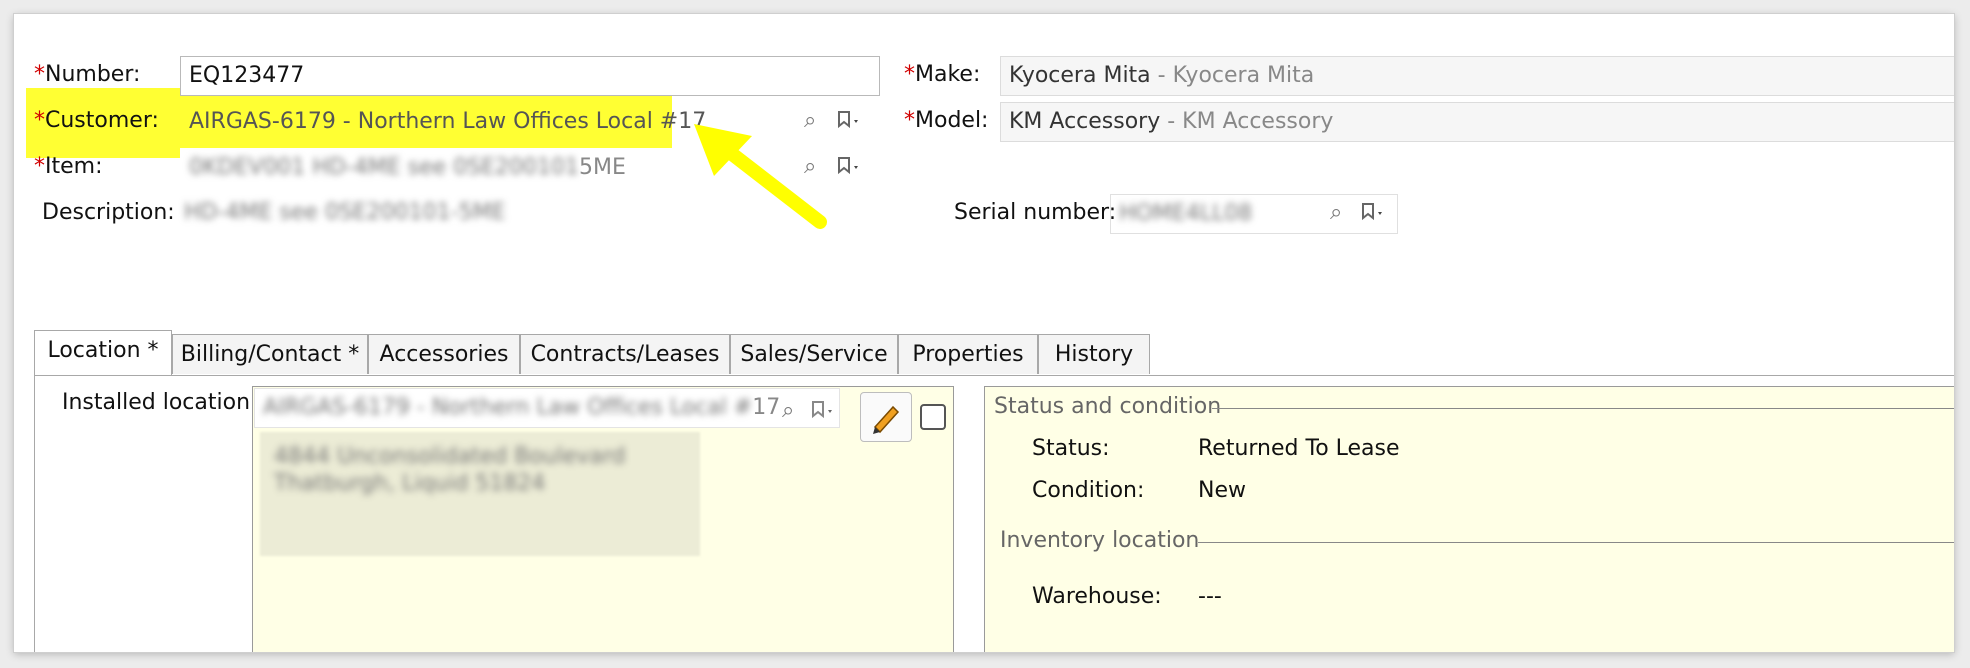  I want to click on model-field: KM Accessory - KM Accessory, so click(1477, 122).